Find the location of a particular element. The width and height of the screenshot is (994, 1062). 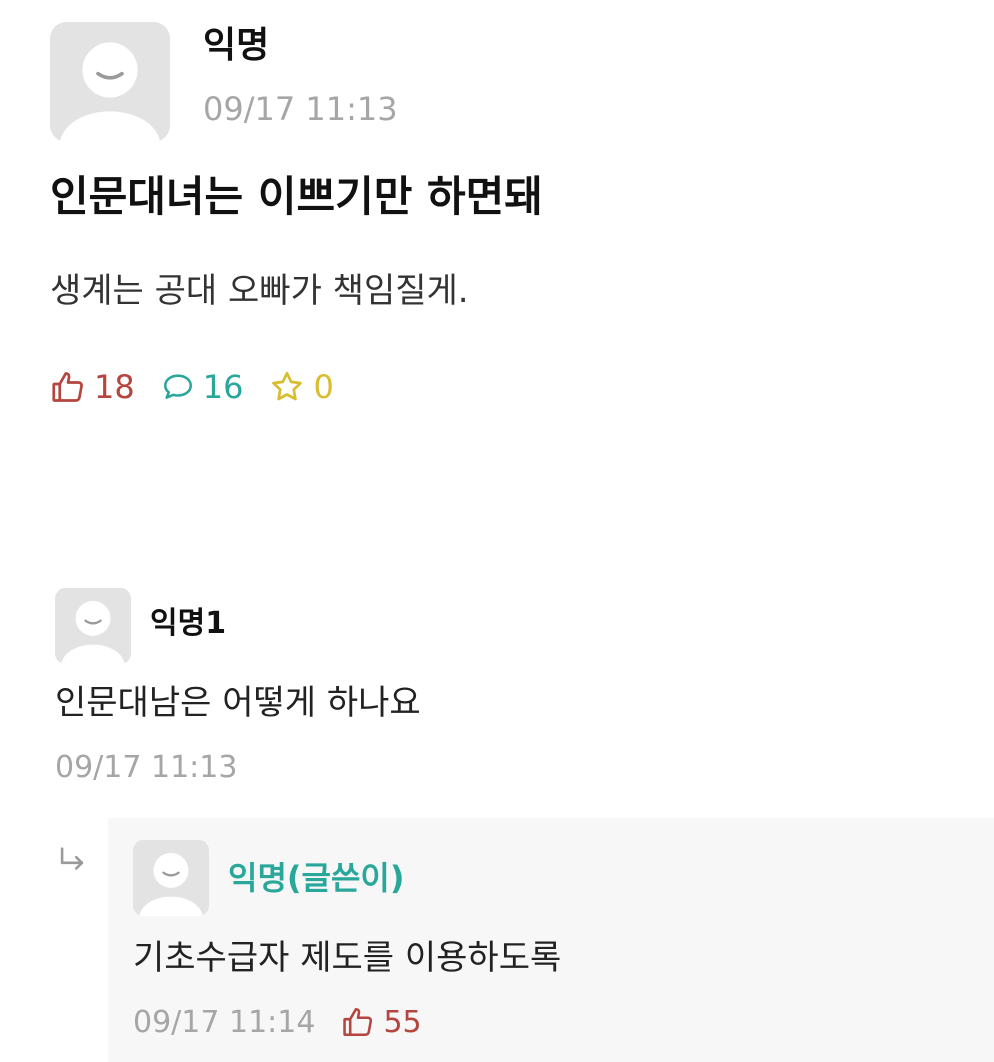

post-body: 생계는 공대 오빠가 책임질게. is located at coordinates (259, 291).